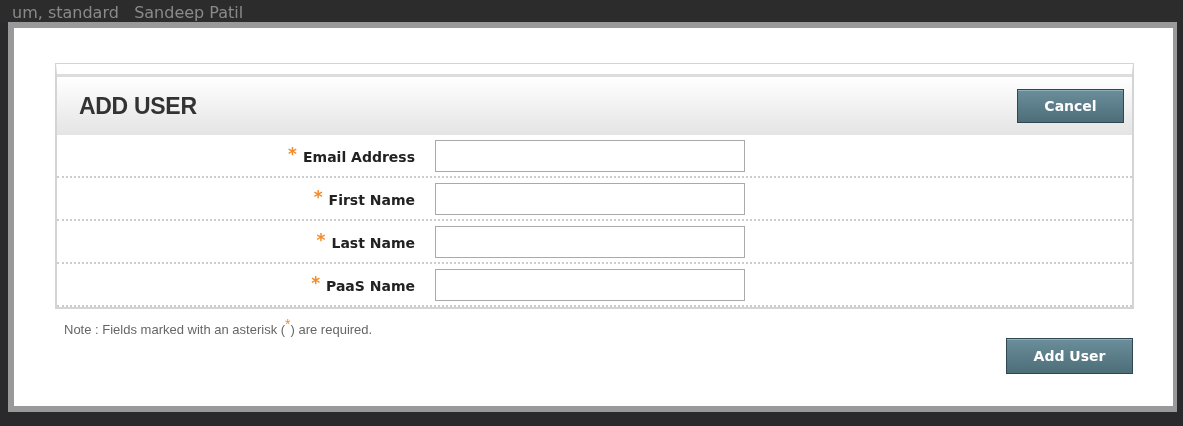 The height and width of the screenshot is (426, 1183). What do you see at coordinates (1070, 106) in the screenshot?
I see `cancel-button: Cancel` at bounding box center [1070, 106].